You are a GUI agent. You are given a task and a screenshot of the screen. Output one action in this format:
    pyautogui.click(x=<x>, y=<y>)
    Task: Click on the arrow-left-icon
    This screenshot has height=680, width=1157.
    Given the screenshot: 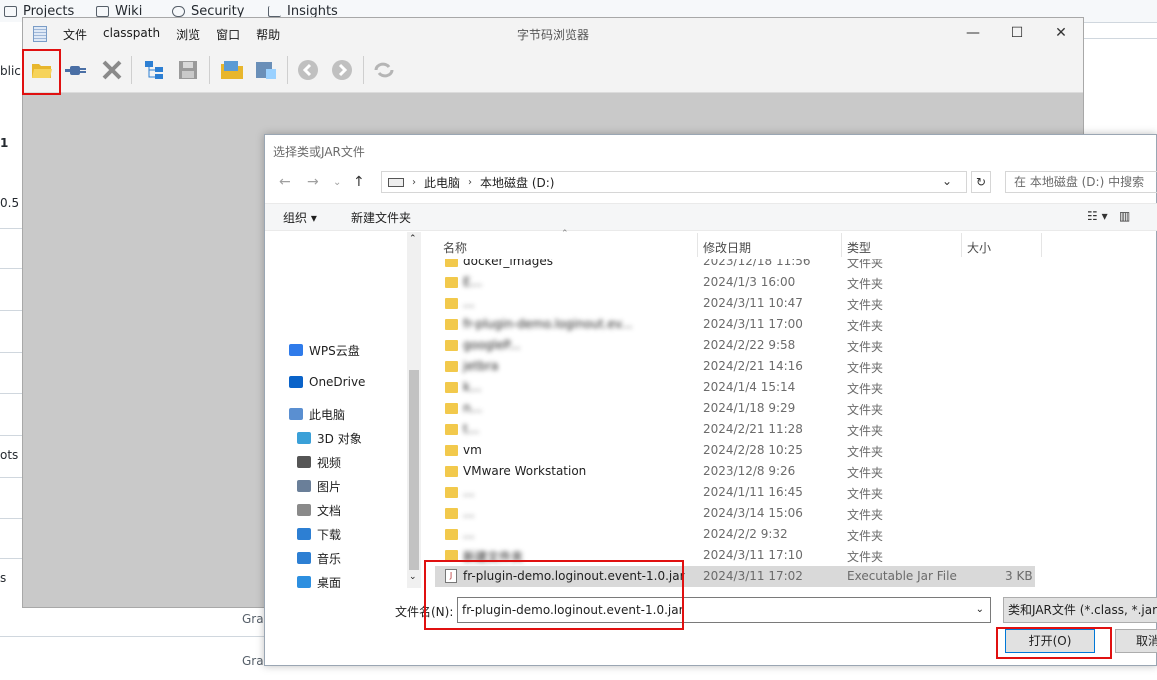 What is the action you would take?
    pyautogui.click(x=308, y=70)
    